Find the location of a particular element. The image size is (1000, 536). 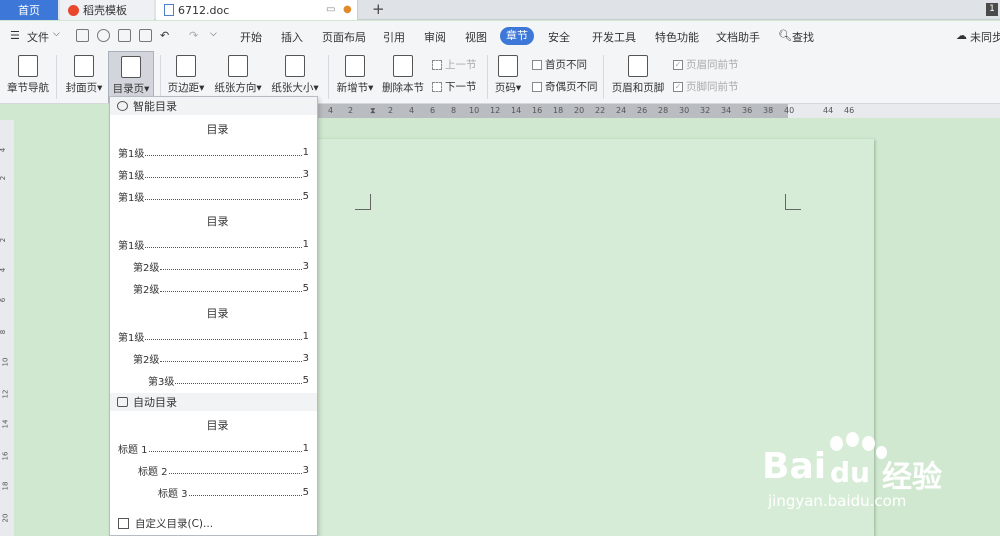

header-footer-button: 页眉和页脚 is located at coordinates (638, 77).